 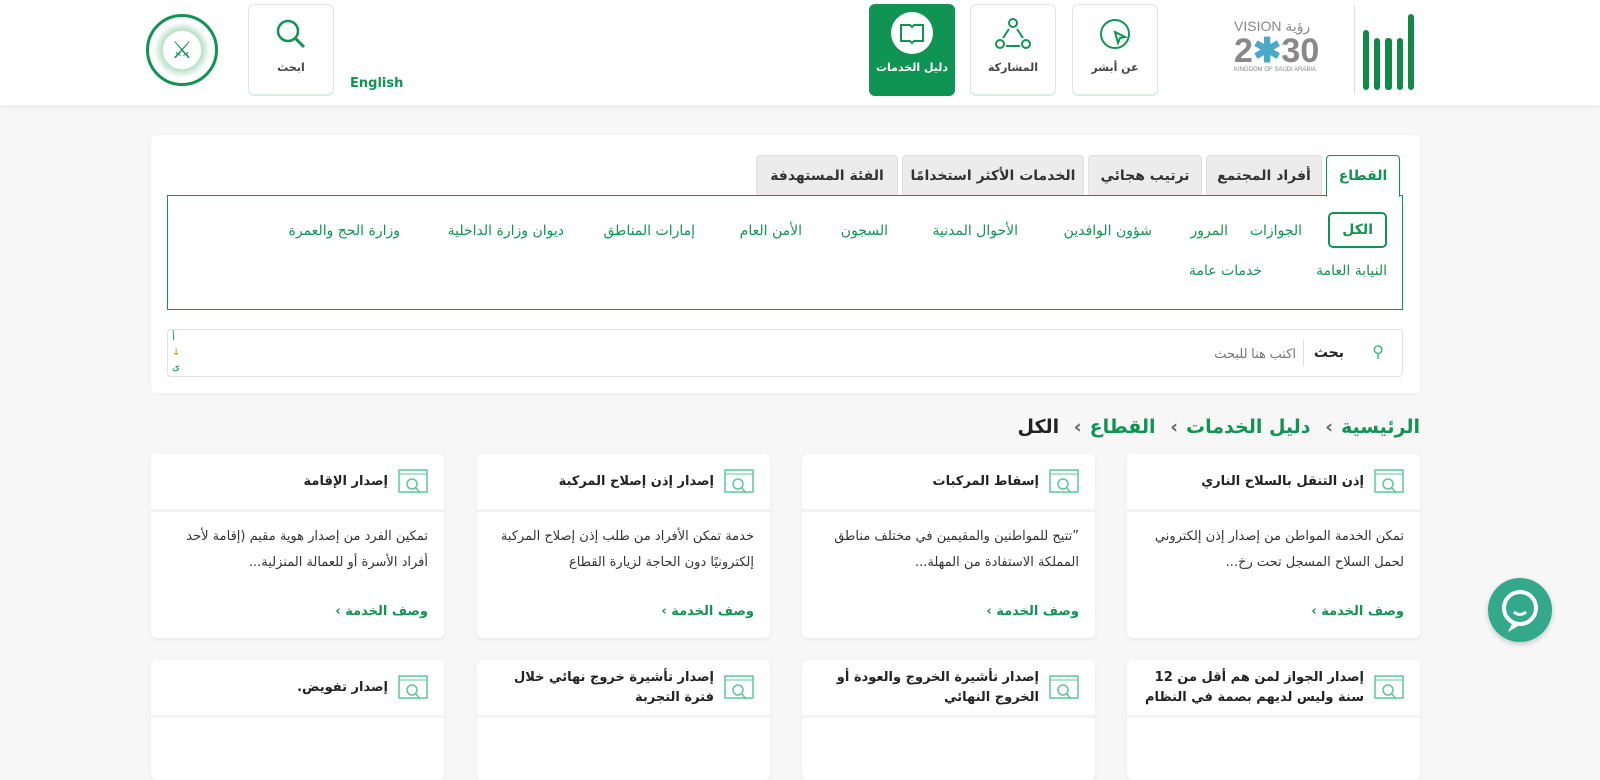 I want to click on chat-support-button, so click(x=1520, y=610).